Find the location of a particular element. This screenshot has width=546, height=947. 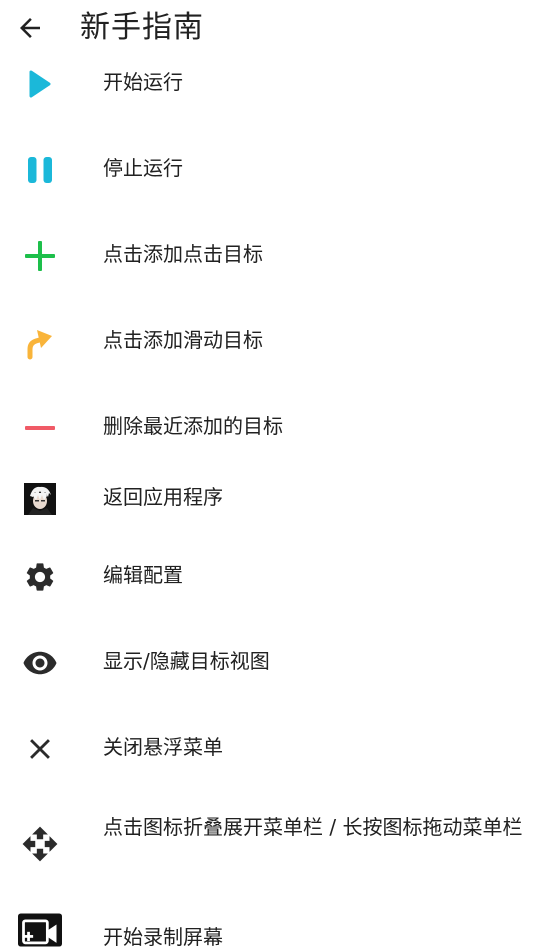

close-icon is located at coordinates (40, 749).